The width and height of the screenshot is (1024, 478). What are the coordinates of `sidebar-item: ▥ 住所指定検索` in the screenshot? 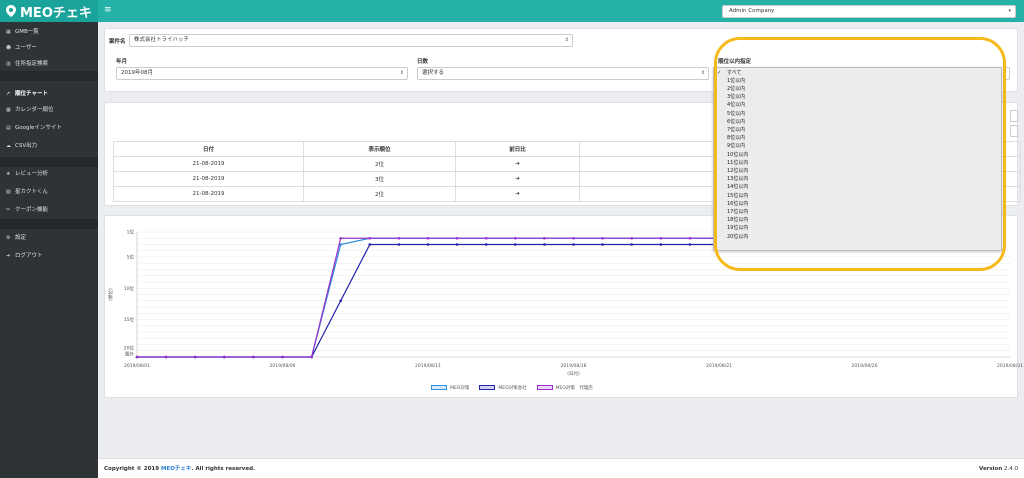 It's located at (27, 64).